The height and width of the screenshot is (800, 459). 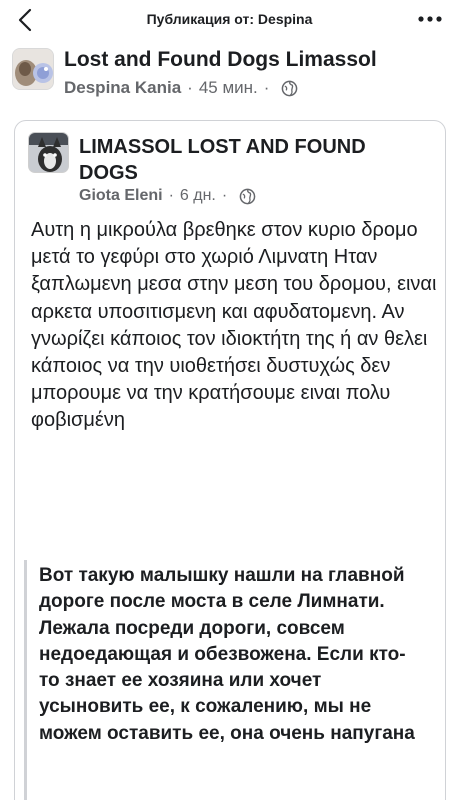 I want to click on author-name-link: Despina Kania, so click(x=122, y=88).